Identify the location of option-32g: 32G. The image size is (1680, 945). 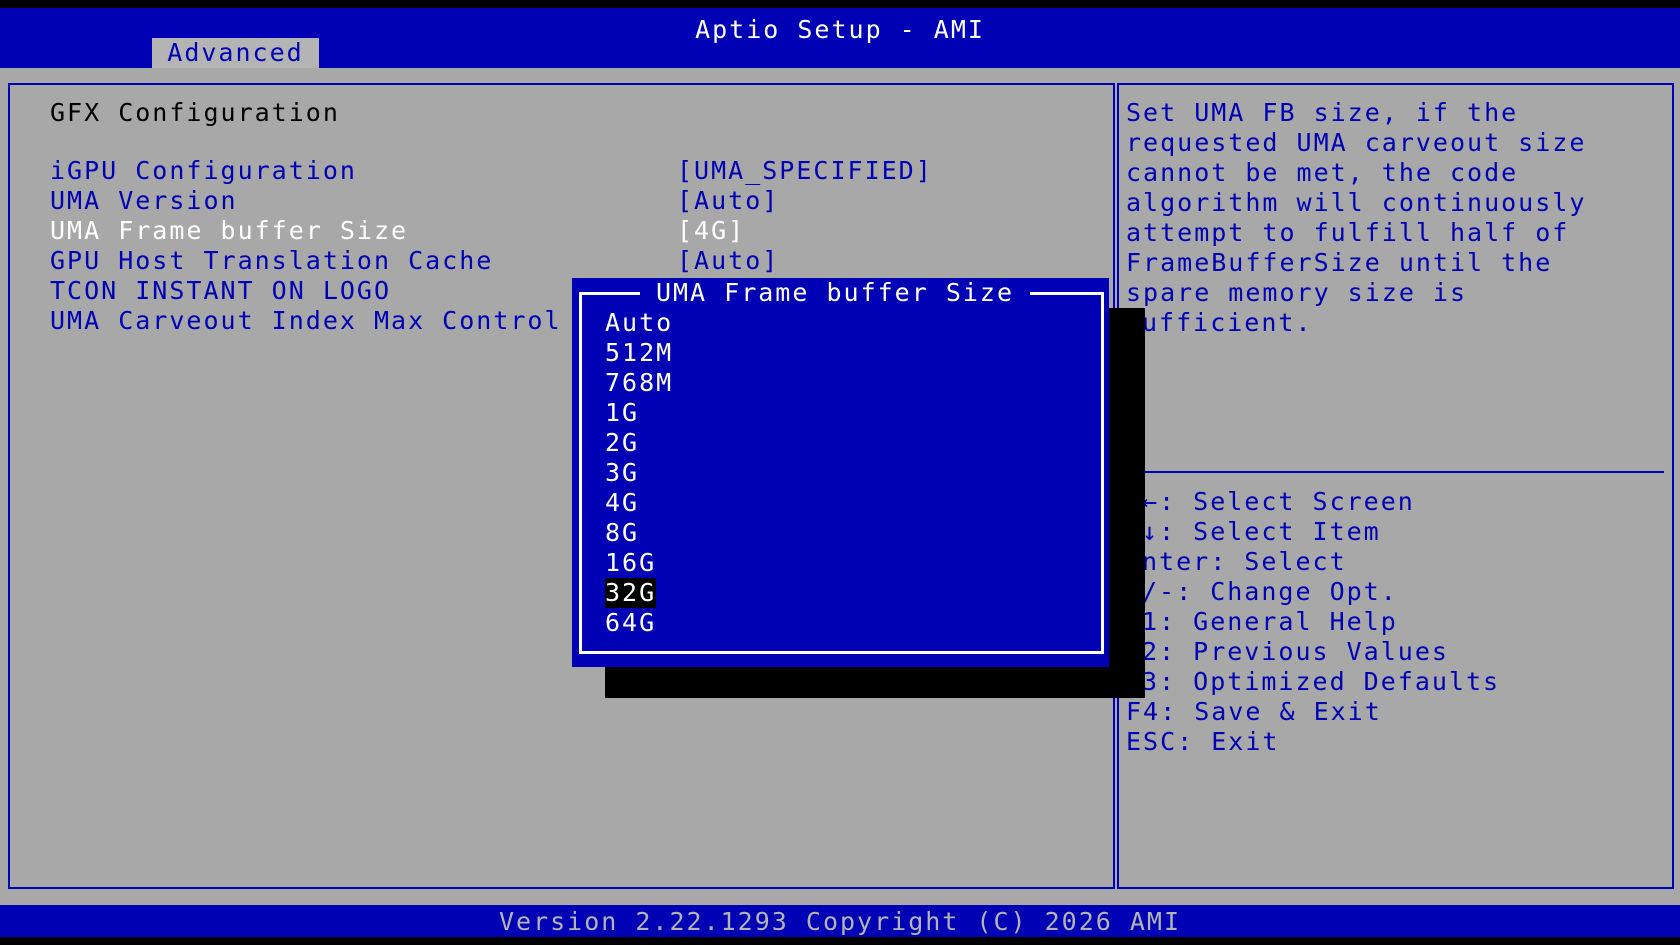
(631, 593).